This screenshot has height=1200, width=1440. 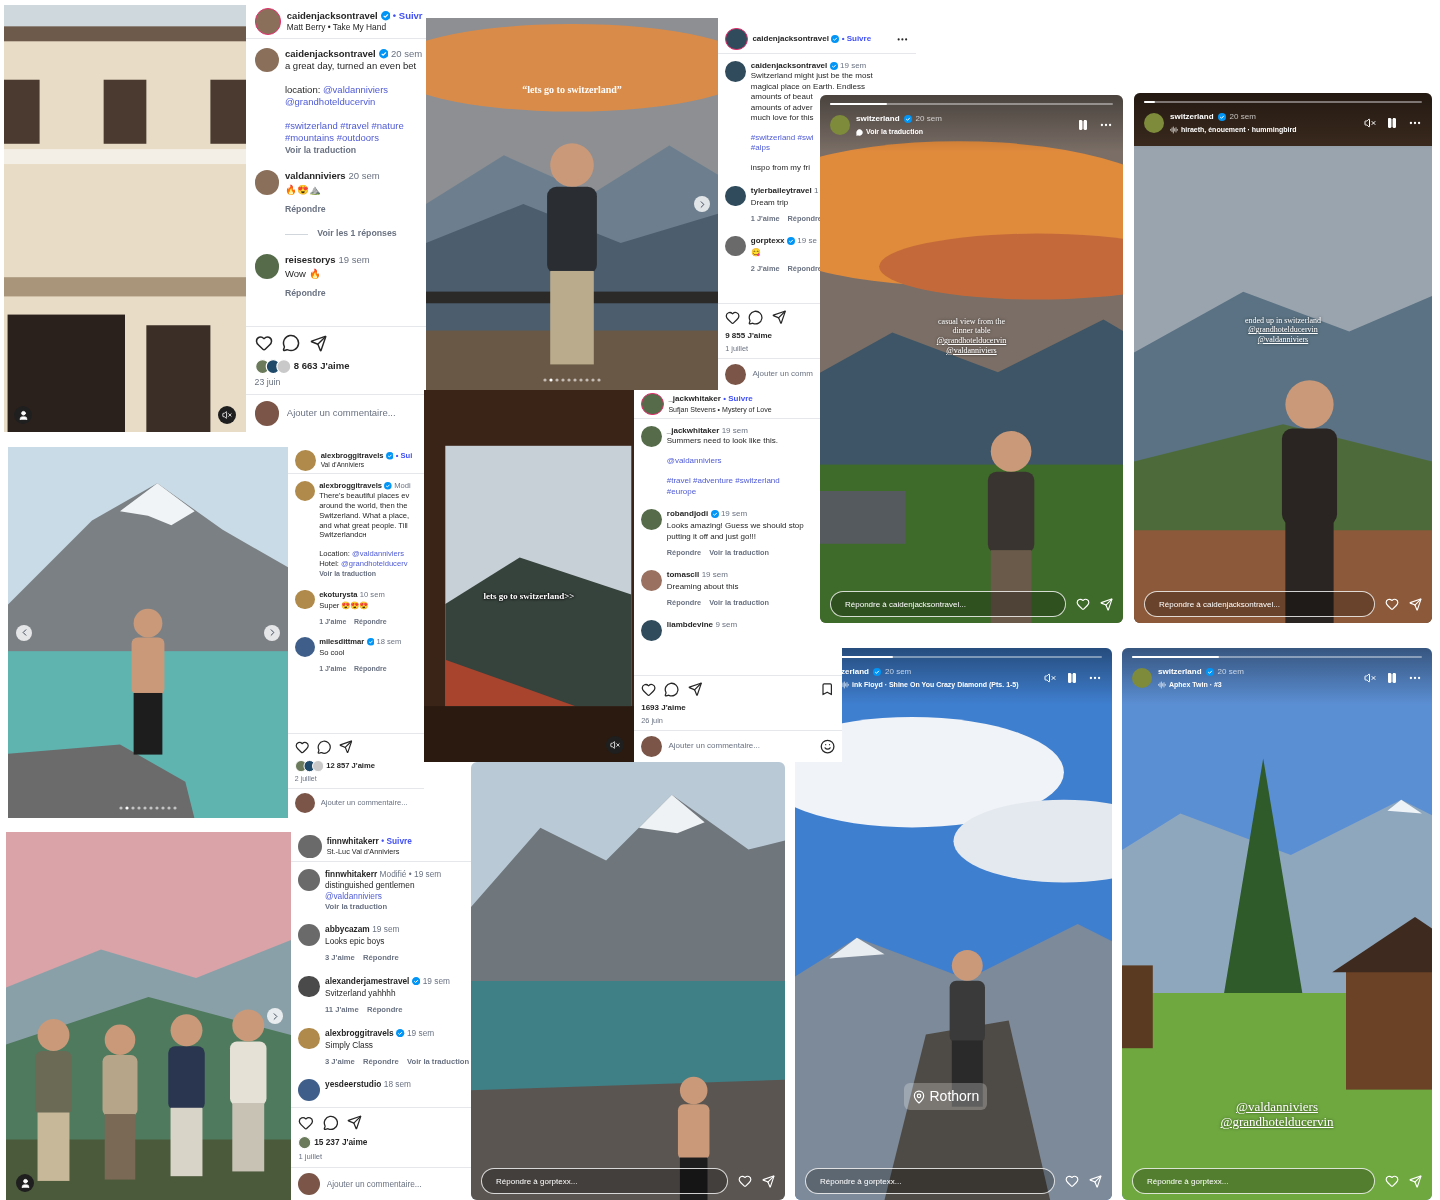 I want to click on caption-link: #travel #adventure #switzerland, so click(x=723, y=481).